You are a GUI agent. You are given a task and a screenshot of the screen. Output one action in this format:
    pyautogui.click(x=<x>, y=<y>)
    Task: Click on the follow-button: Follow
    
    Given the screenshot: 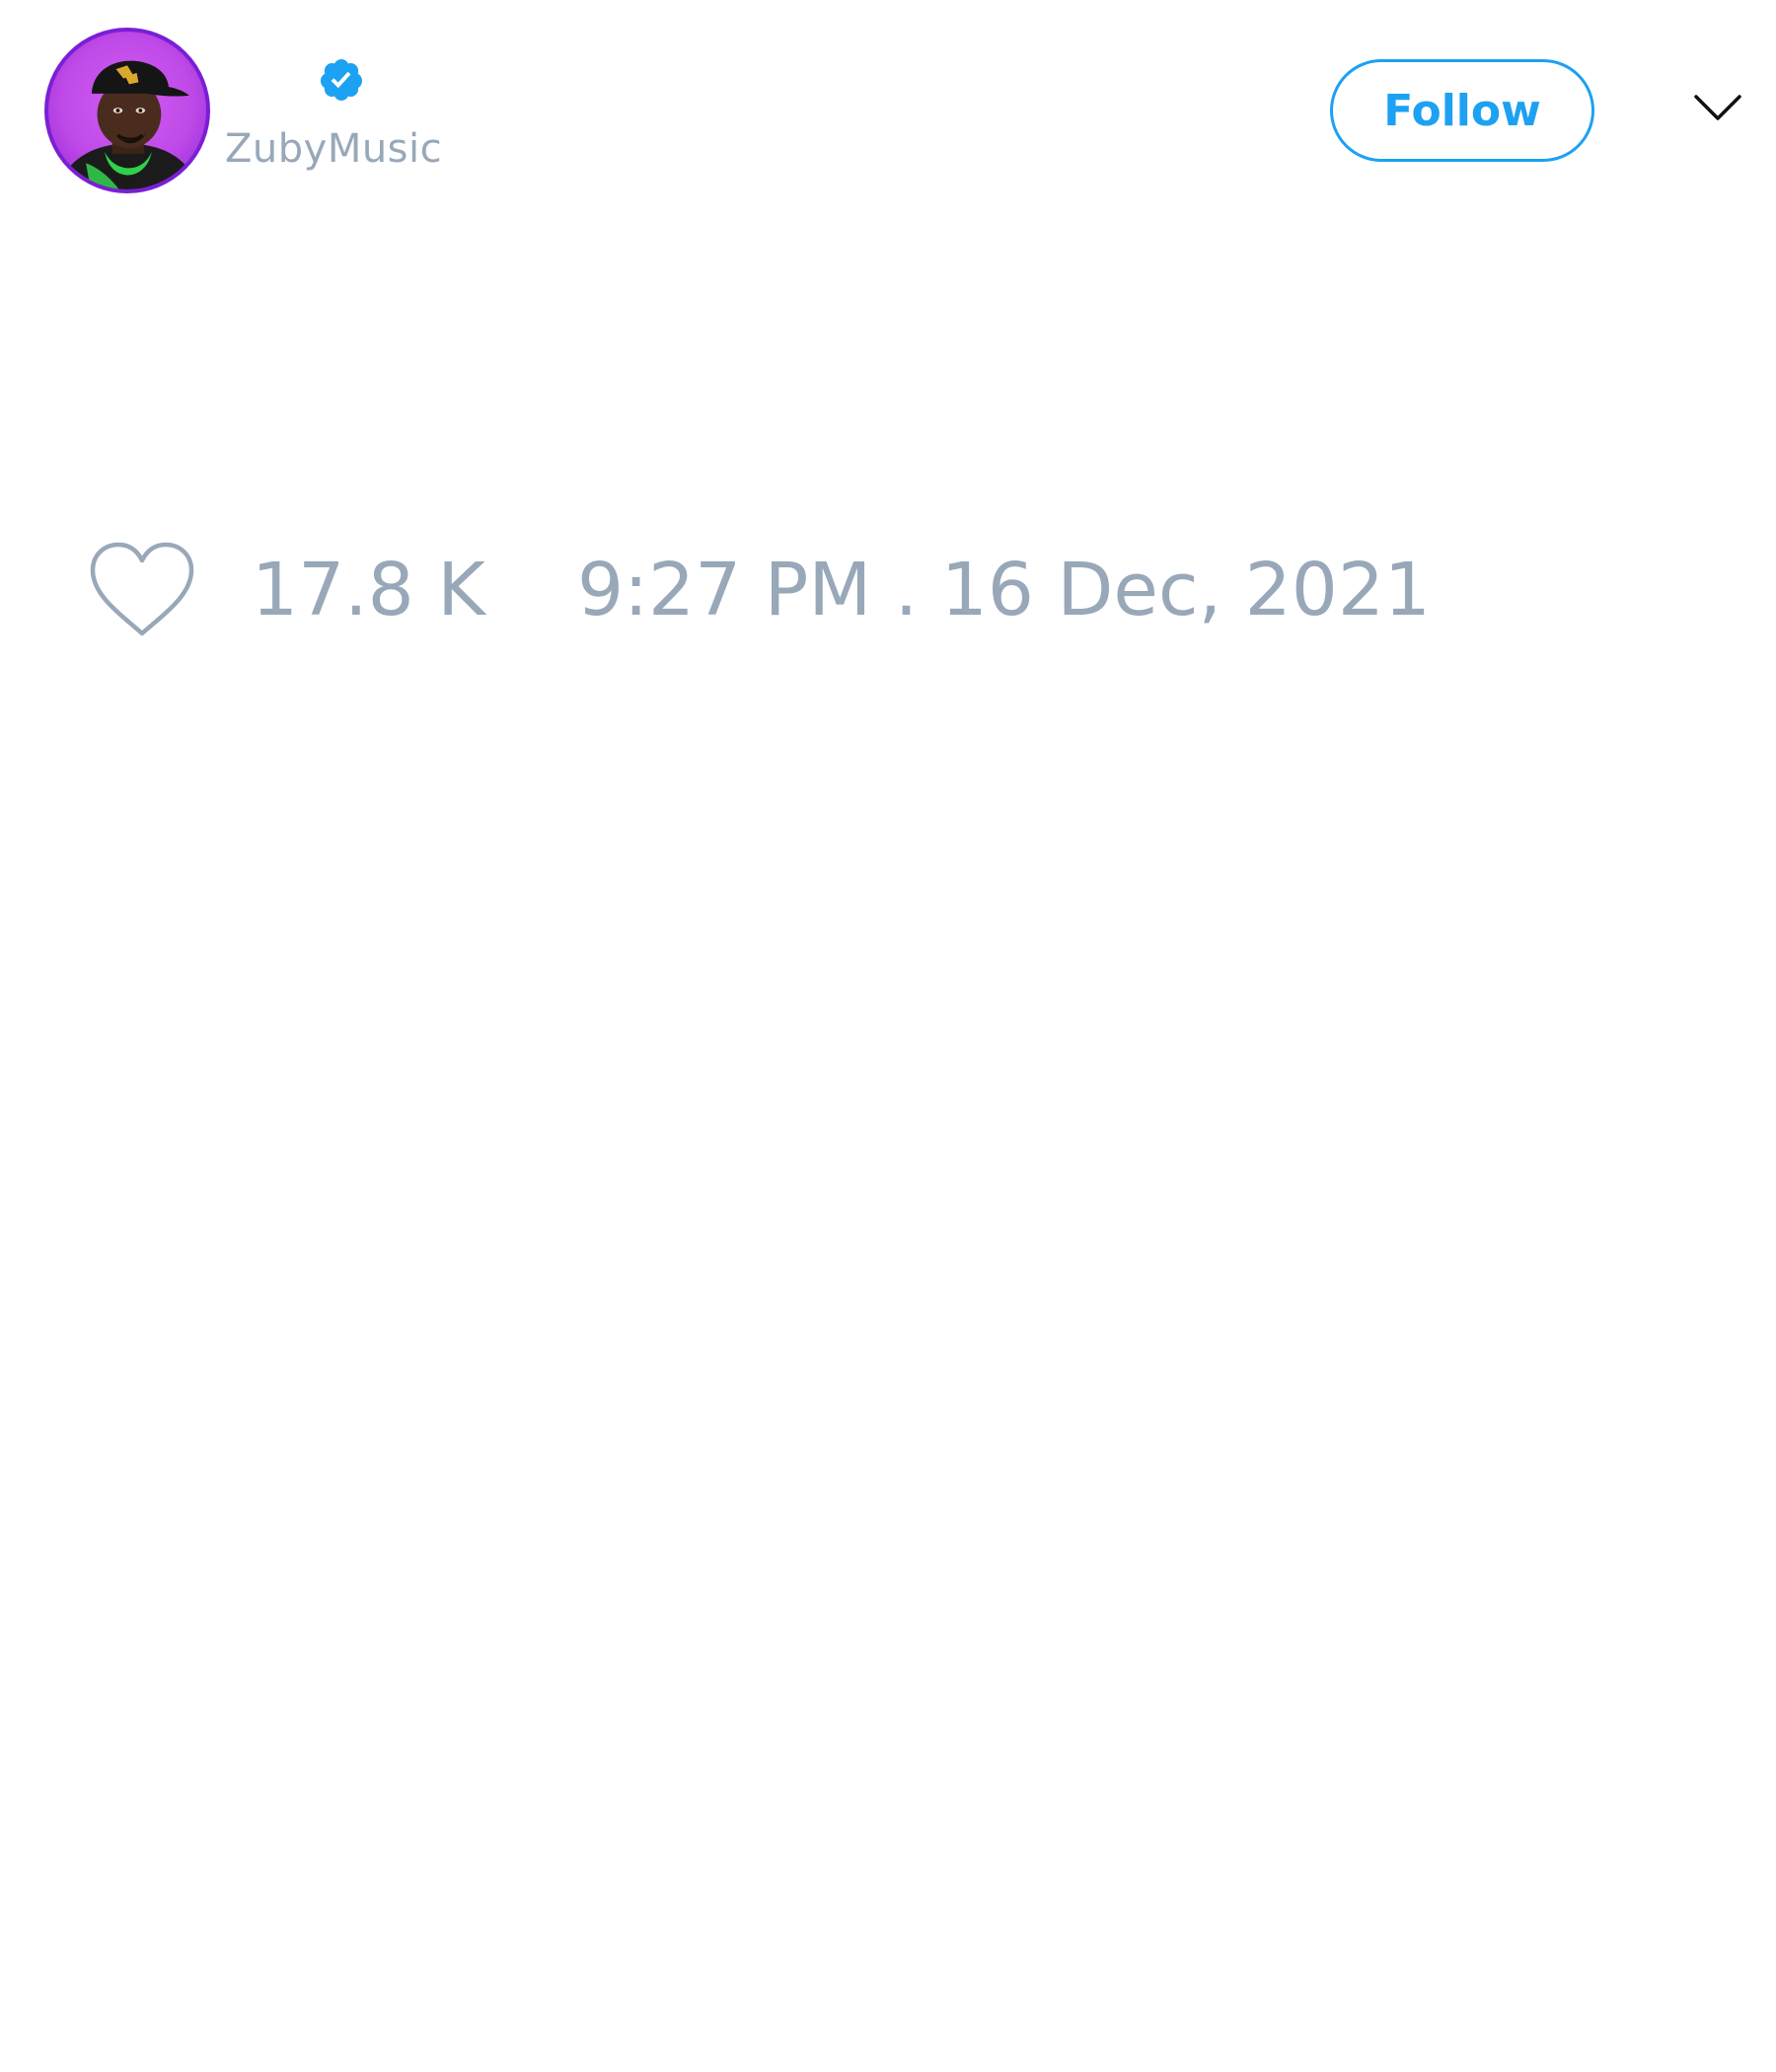 What is the action you would take?
    pyautogui.click(x=1462, y=111)
    